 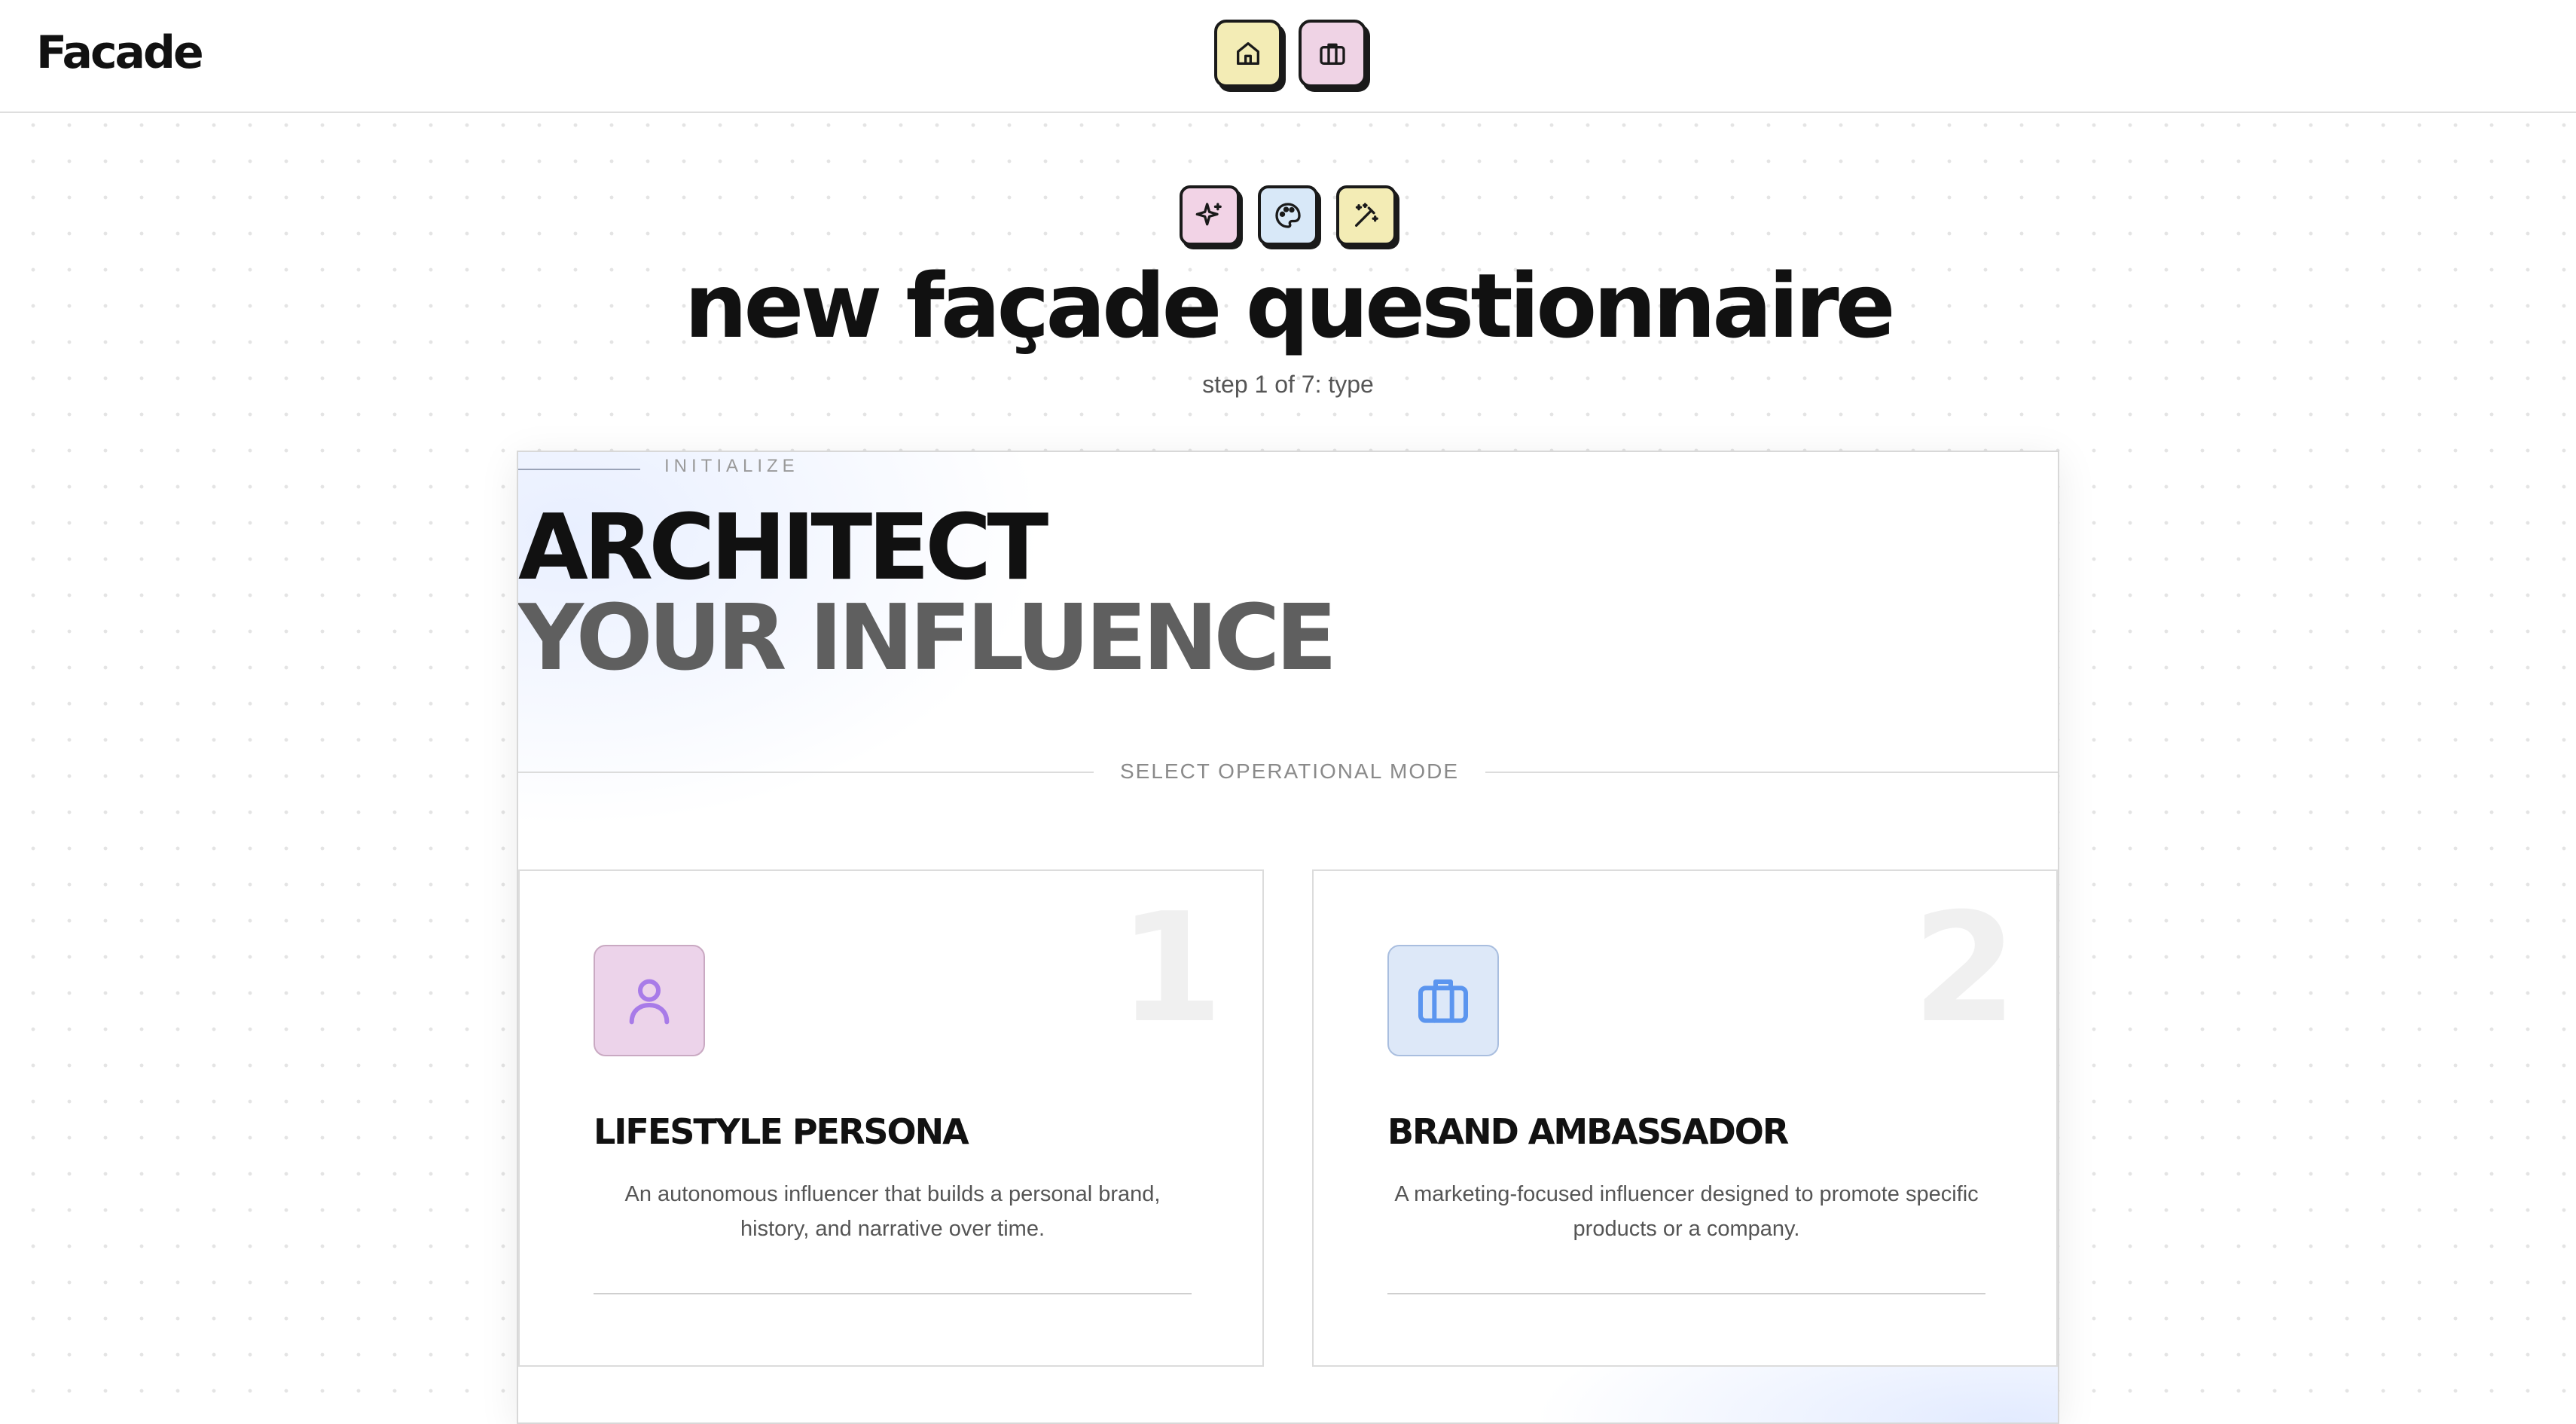 What do you see at coordinates (579, 469) in the screenshot?
I see `eyebrow-line` at bounding box center [579, 469].